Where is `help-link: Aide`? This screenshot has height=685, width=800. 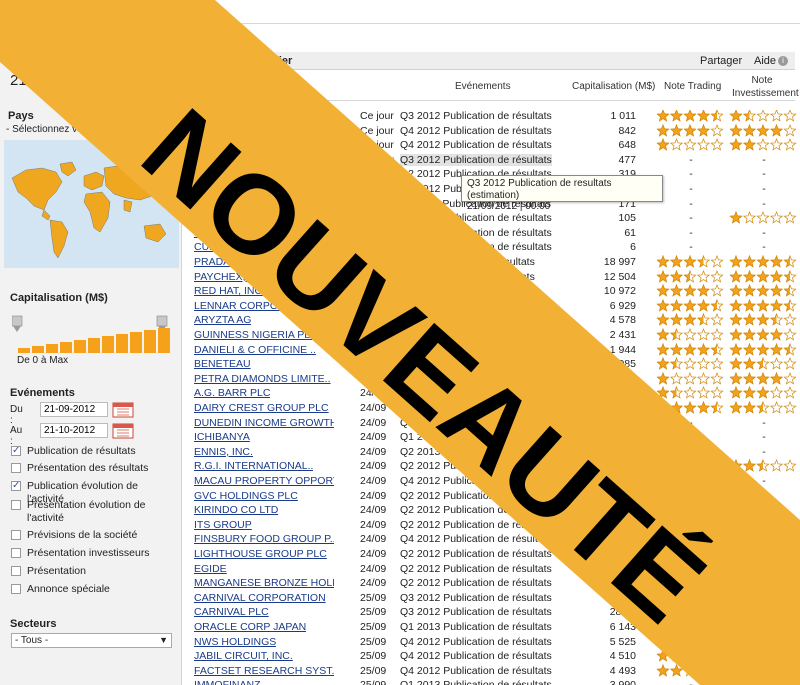 help-link: Aide is located at coordinates (765, 61).